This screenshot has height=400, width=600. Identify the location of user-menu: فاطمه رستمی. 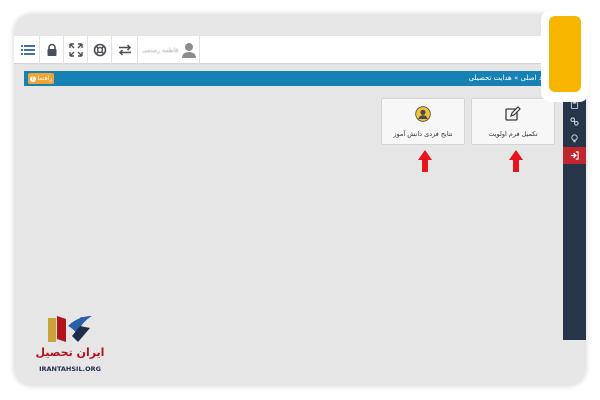
(170, 50).